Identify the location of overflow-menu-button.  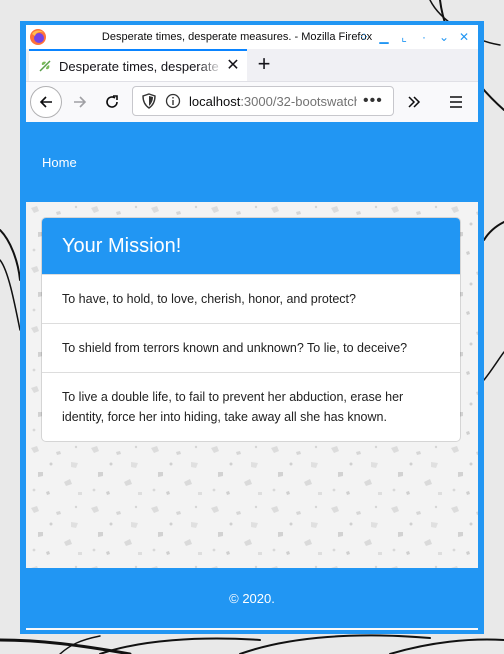
(414, 102).